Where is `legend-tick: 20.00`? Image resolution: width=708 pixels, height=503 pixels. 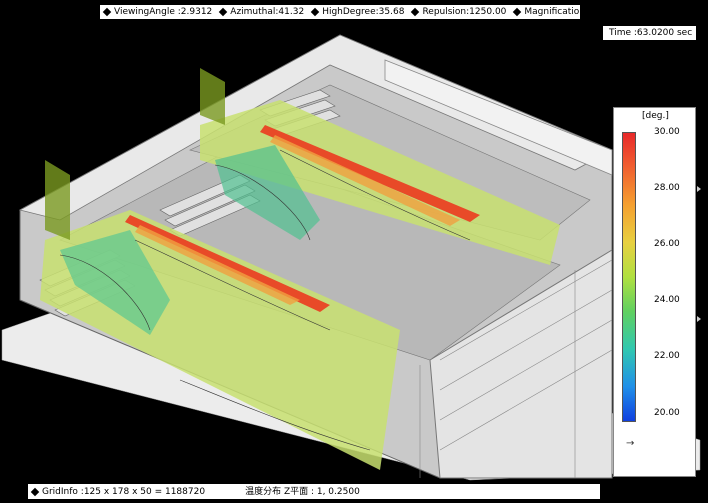
legend-tick: 20.00 is located at coordinates (667, 413).